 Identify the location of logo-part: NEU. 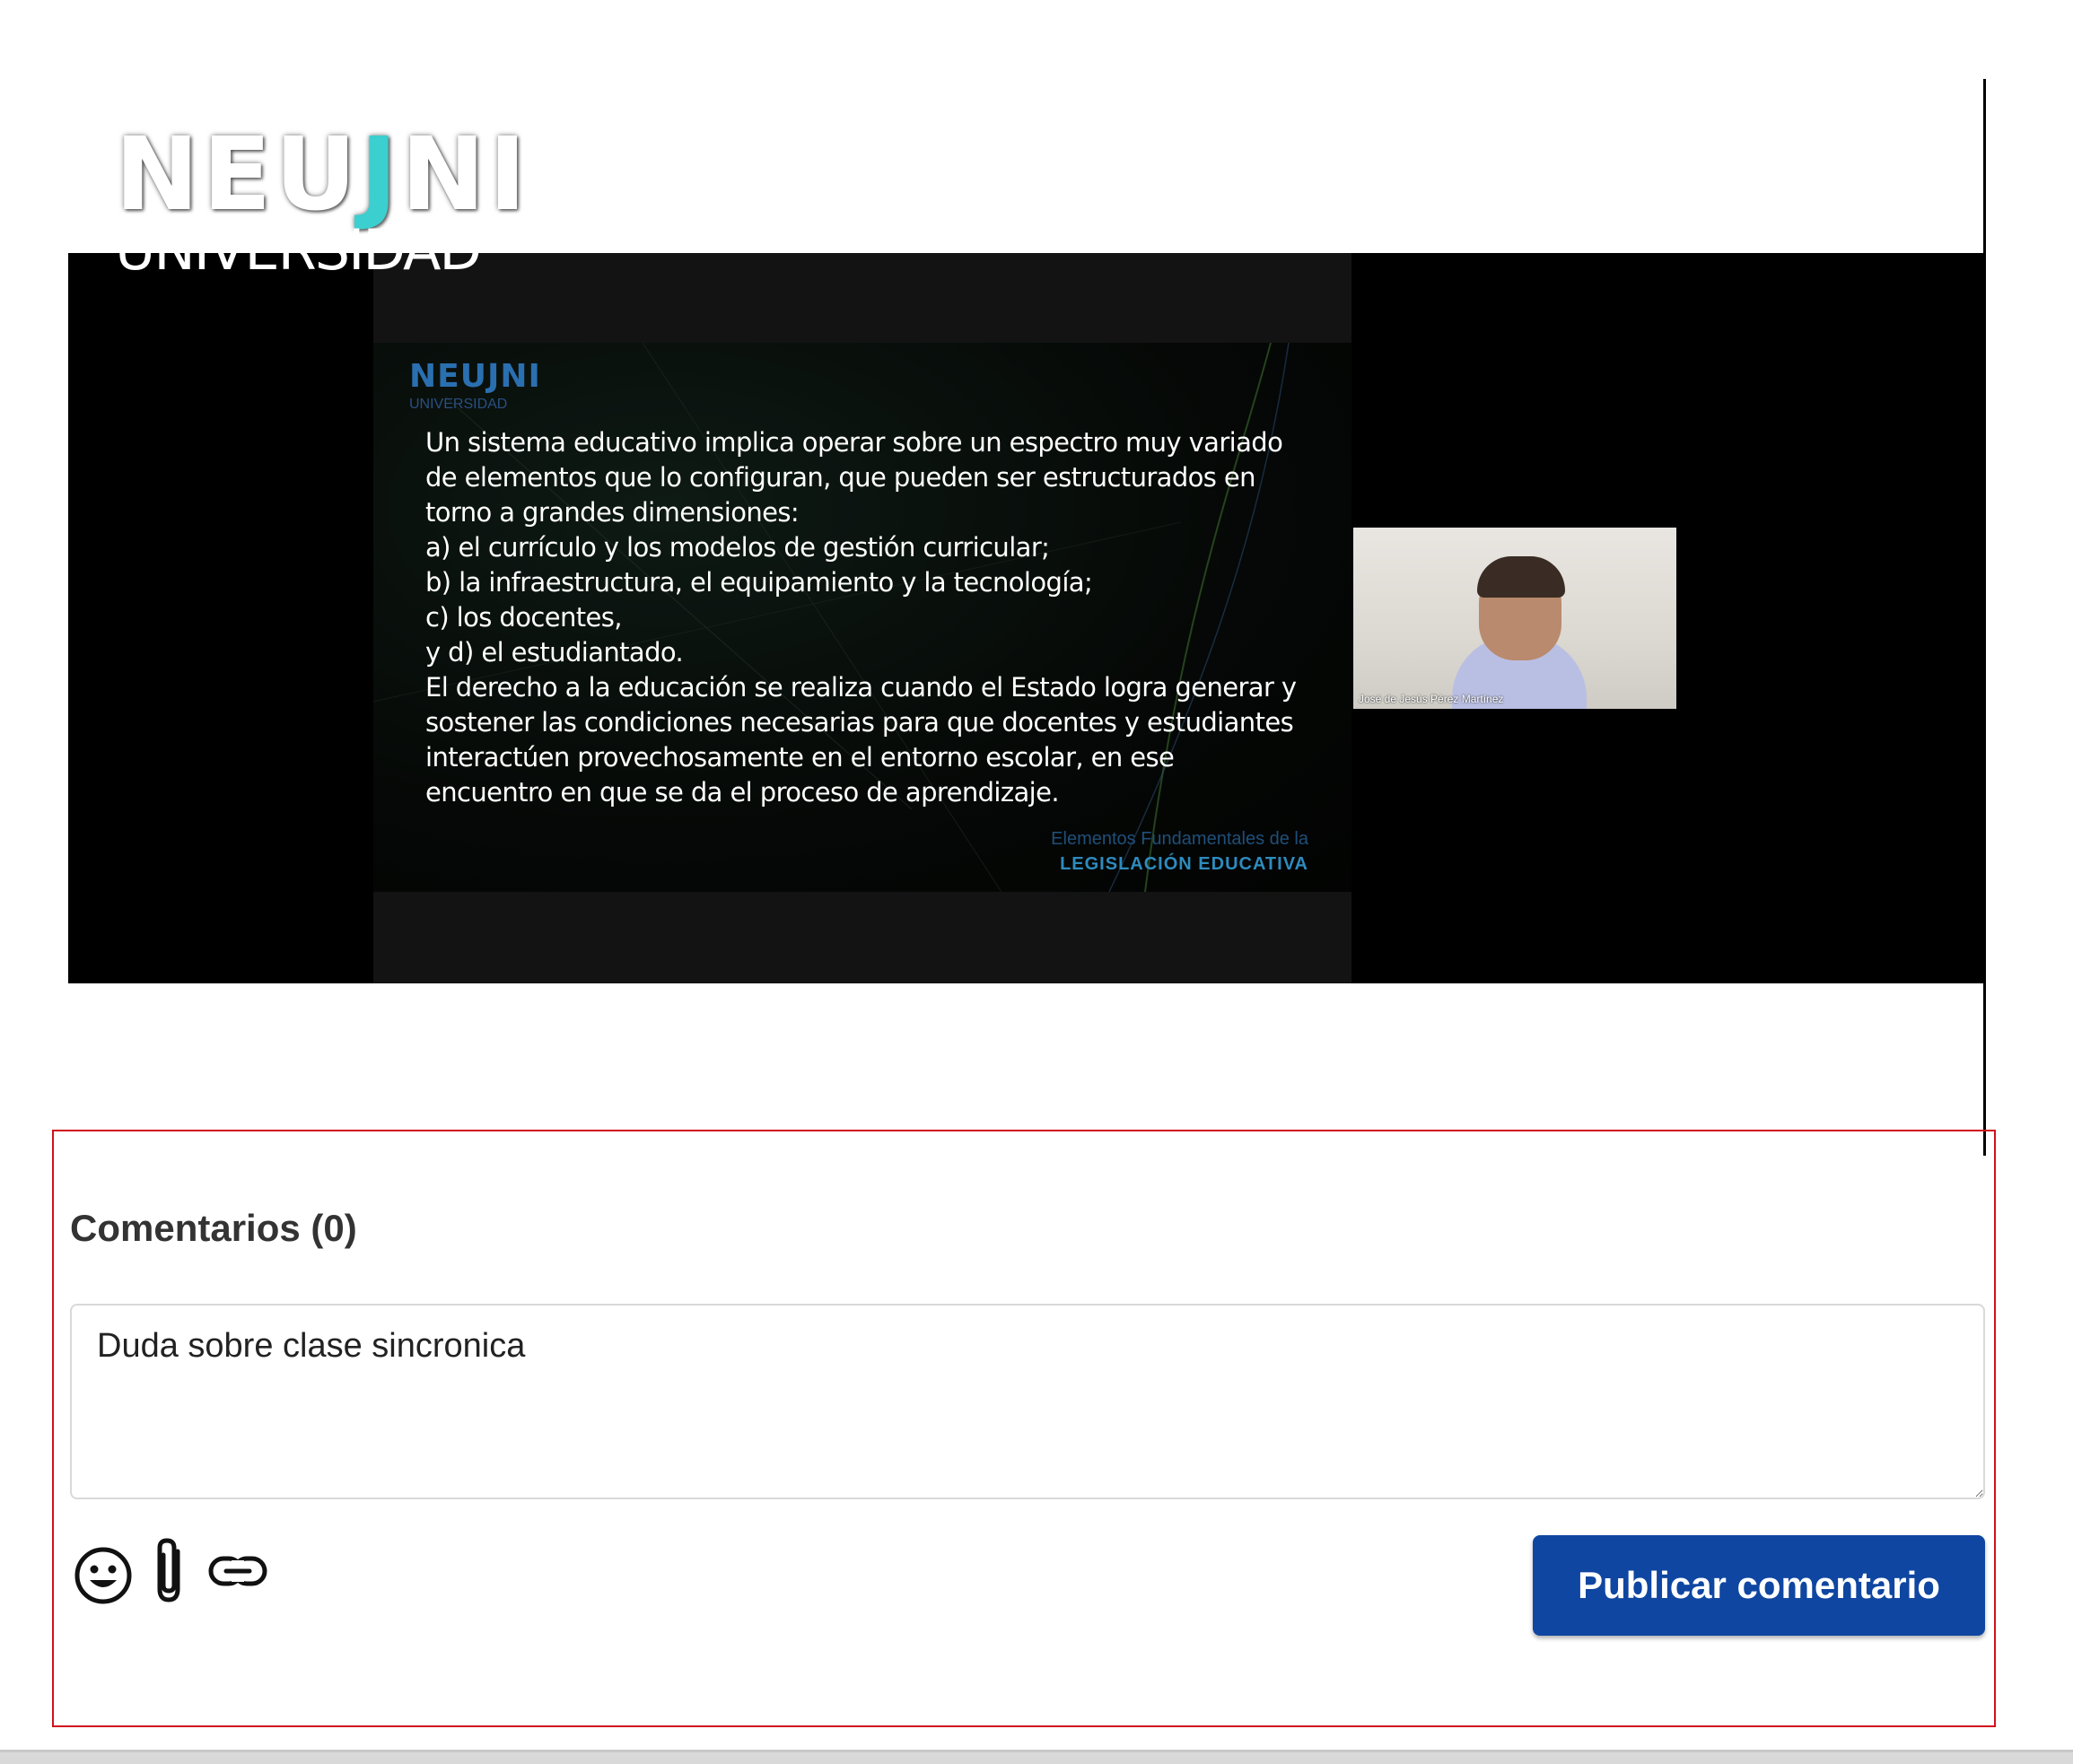
(238, 175).